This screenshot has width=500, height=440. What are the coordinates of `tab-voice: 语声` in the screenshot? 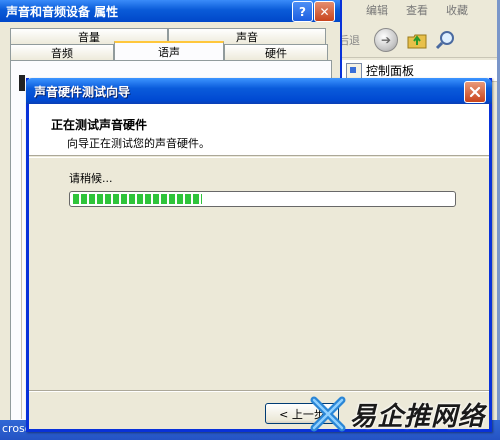 It's located at (169, 51).